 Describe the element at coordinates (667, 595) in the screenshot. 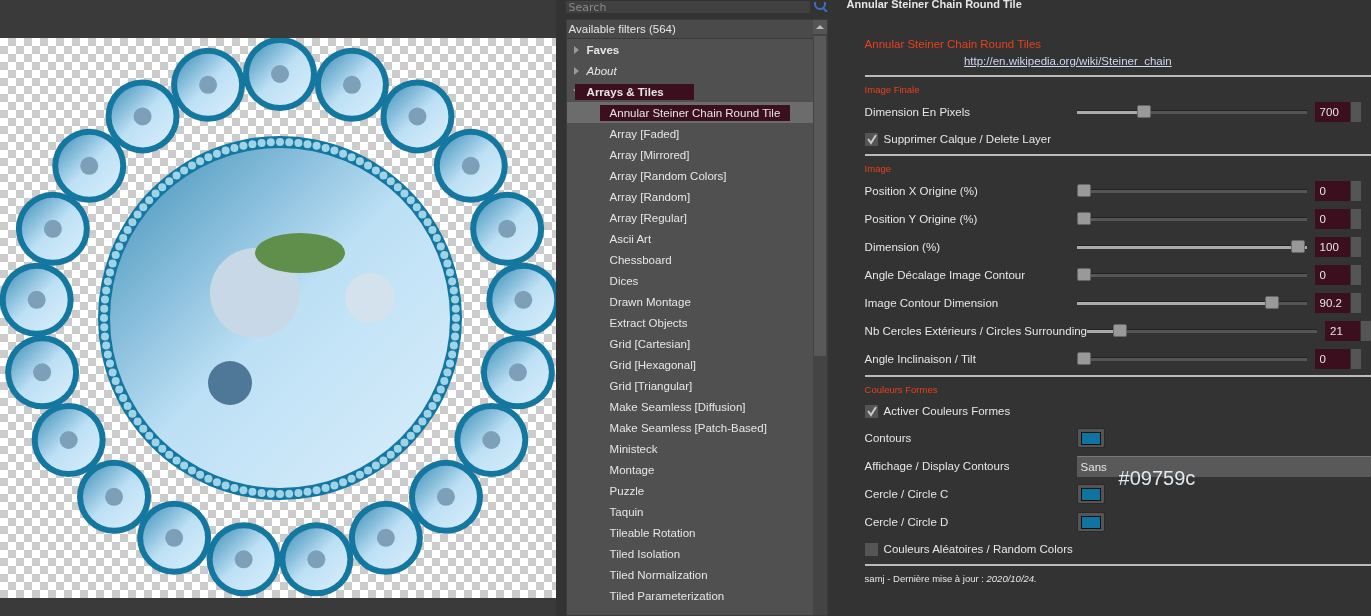

I see `filter-item: Tiled Parameterization` at that location.